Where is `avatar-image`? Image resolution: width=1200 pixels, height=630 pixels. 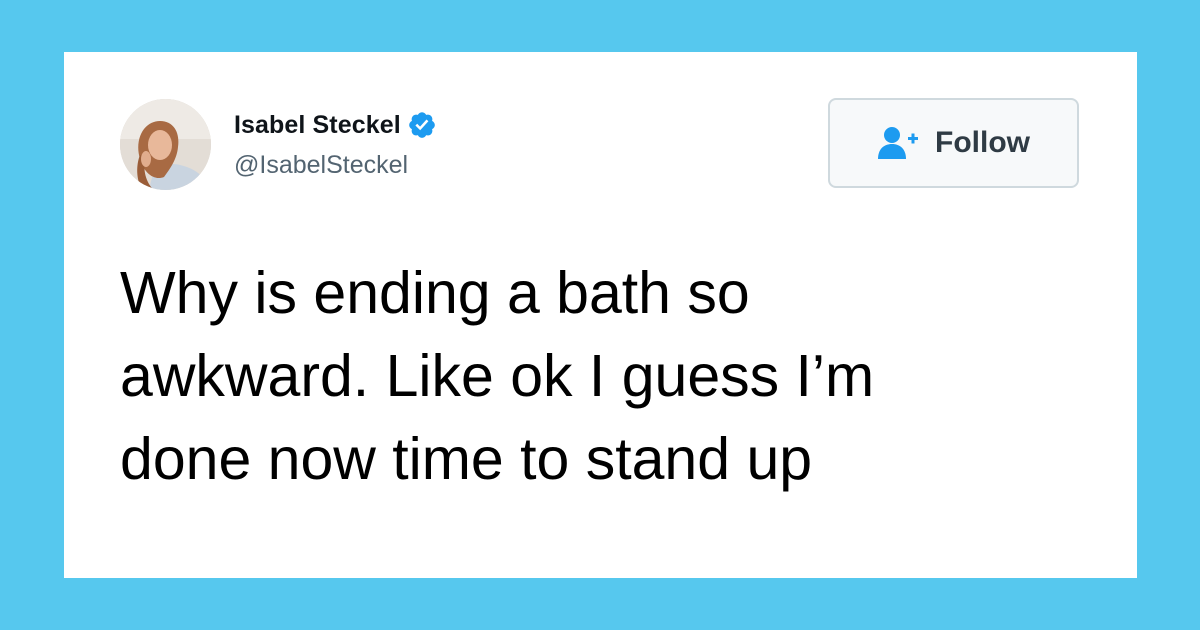
avatar-image is located at coordinates (165, 144).